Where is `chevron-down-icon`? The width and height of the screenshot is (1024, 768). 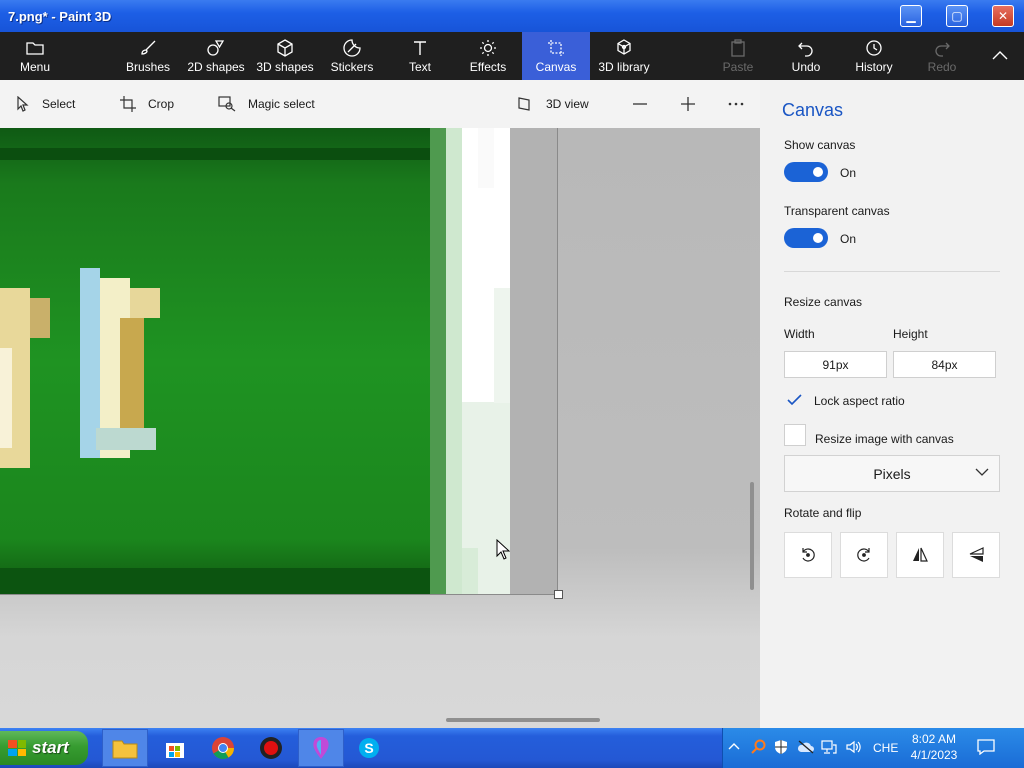 chevron-down-icon is located at coordinates (982, 472).